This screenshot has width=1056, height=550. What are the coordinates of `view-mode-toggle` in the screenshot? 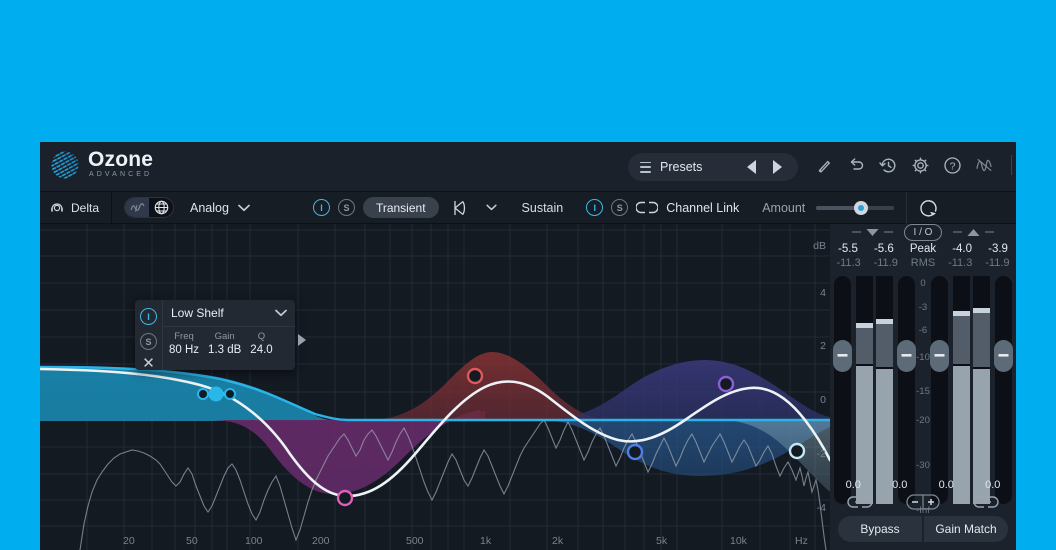 It's located at (149, 207).